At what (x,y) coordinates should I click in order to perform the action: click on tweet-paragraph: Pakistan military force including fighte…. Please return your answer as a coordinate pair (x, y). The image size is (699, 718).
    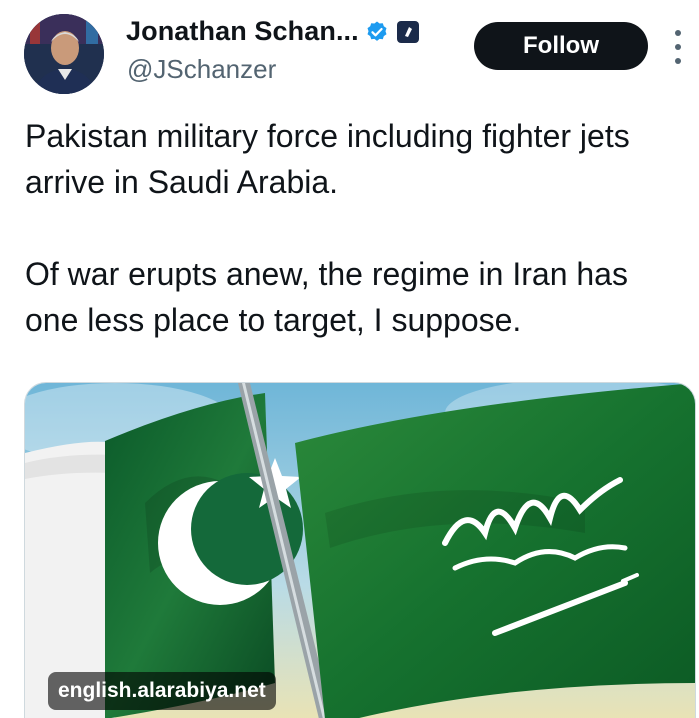
    Looking at the image, I should click on (327, 159).